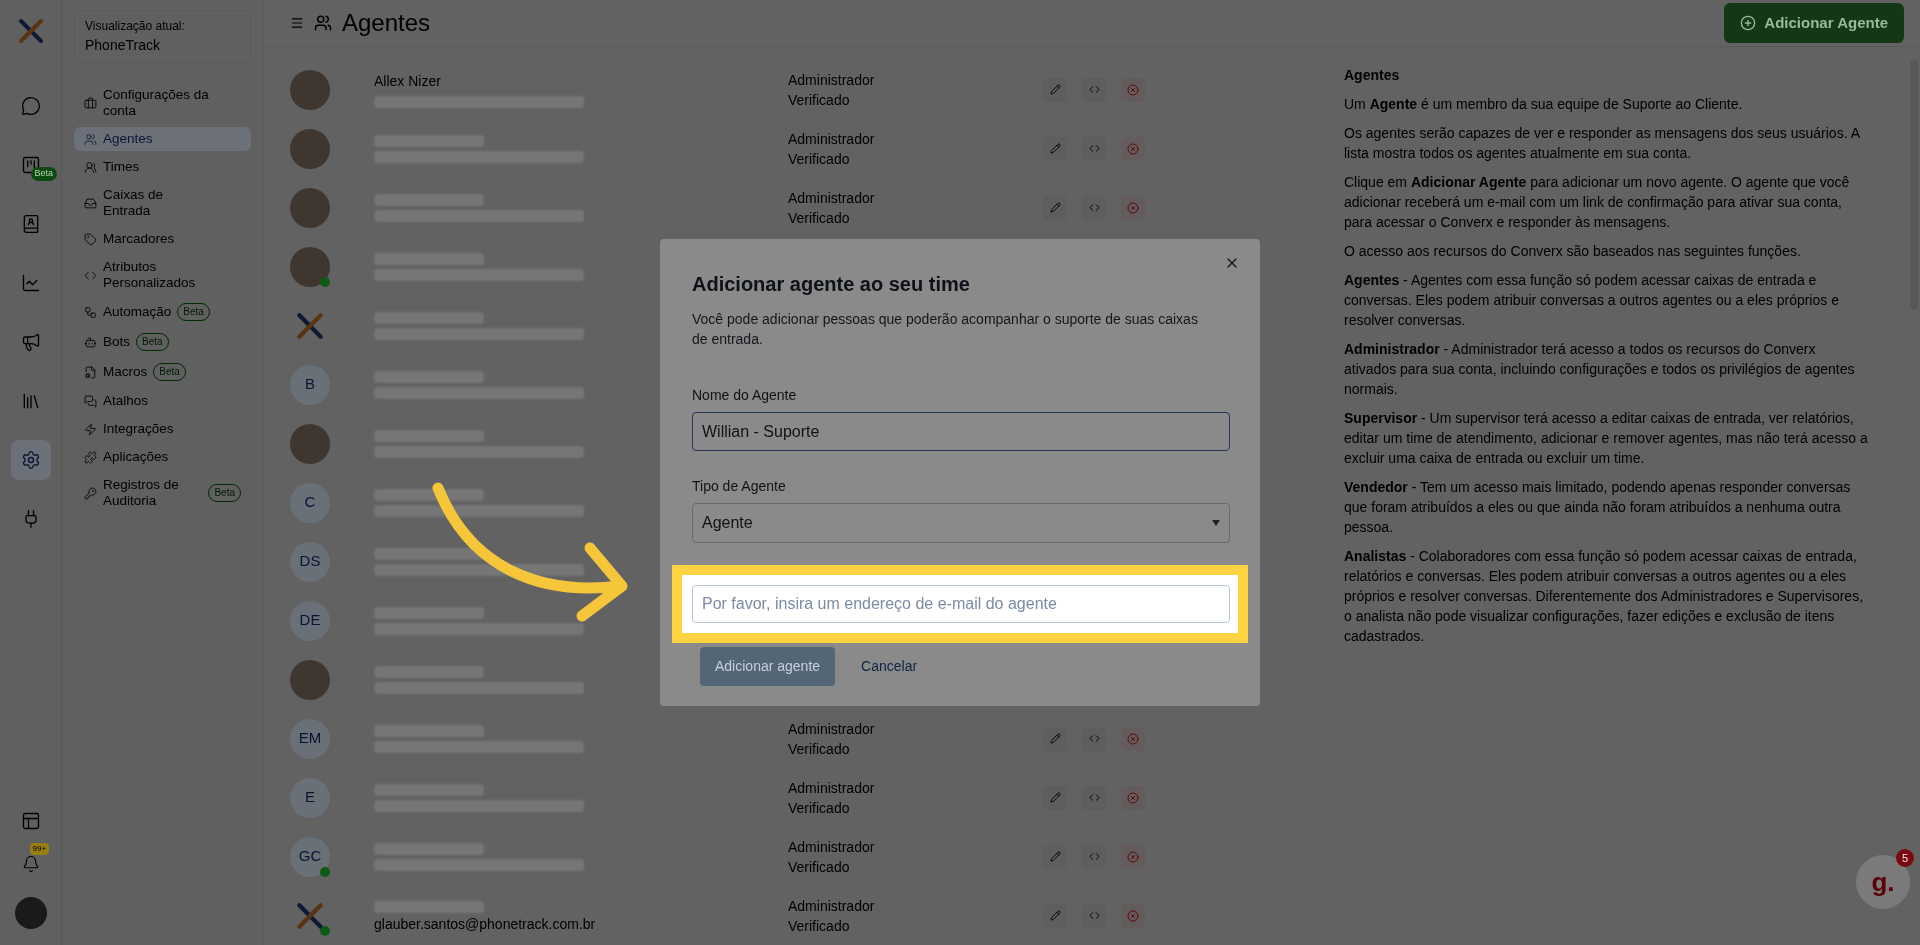 This screenshot has width=1920, height=945. What do you see at coordinates (1604, 596) in the screenshot?
I see `help-paragraph: Analistas - Colaboradores com essa função só podem acessar caixas de entrada, relatórios e conversas. Eles podem atribuir conversas a outros agentes ou a eles próprios e resolver conversas. Diferentemente dos Administradores e Supervisores, o analista não pode visualizar configurações, fazer edições e exclusão de itens cadastrados.` at bounding box center [1604, 596].